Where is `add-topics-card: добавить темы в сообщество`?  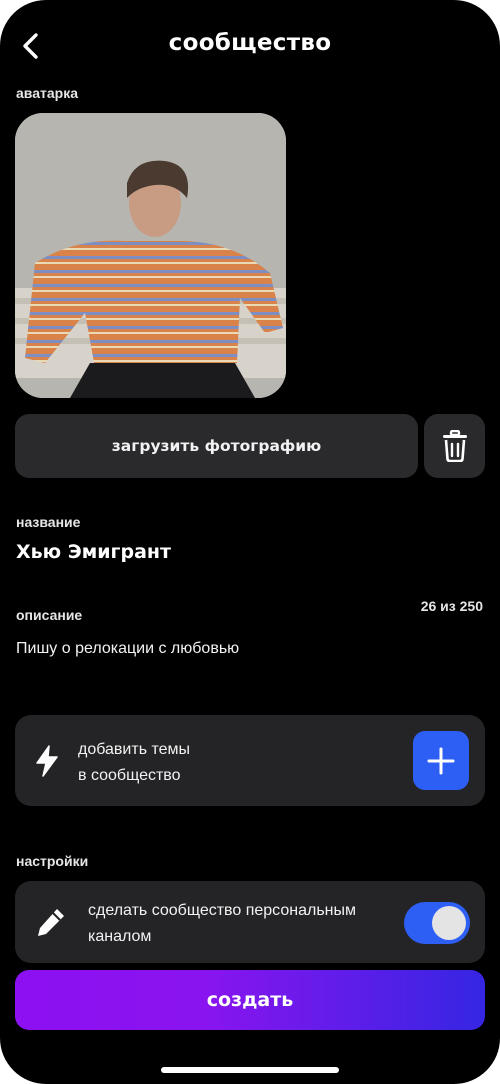 add-topics-card: добавить темы в сообщество is located at coordinates (250, 760).